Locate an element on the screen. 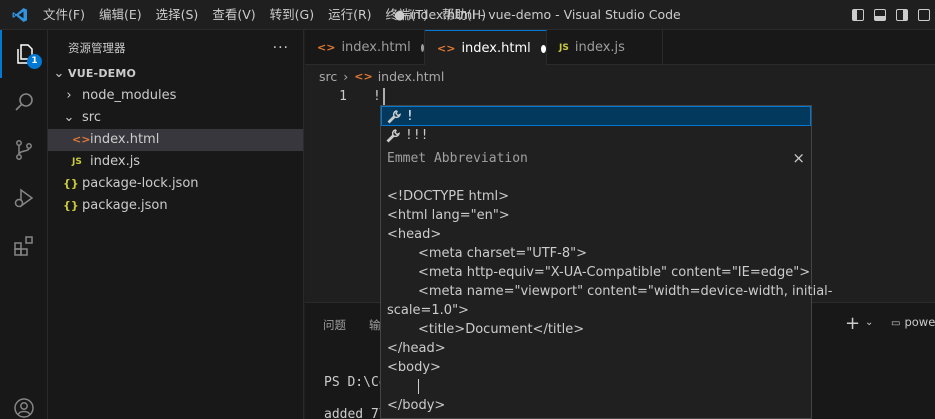 This screenshot has width=935, height=419. more-actions-button: ··· is located at coordinates (281, 48).